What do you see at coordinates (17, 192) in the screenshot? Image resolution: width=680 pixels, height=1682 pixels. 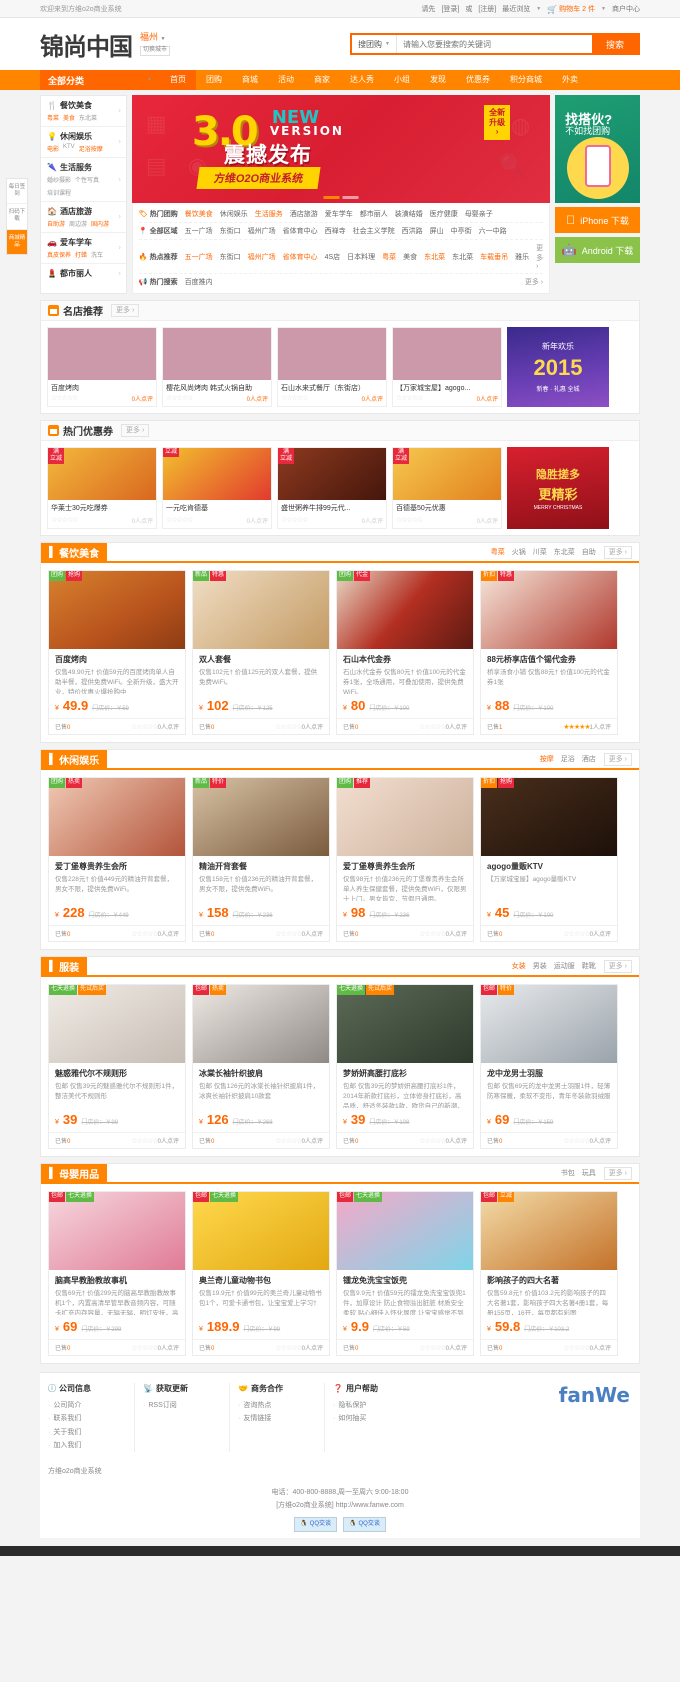 I see `rail-item-0: 每日签到` at bounding box center [17, 192].